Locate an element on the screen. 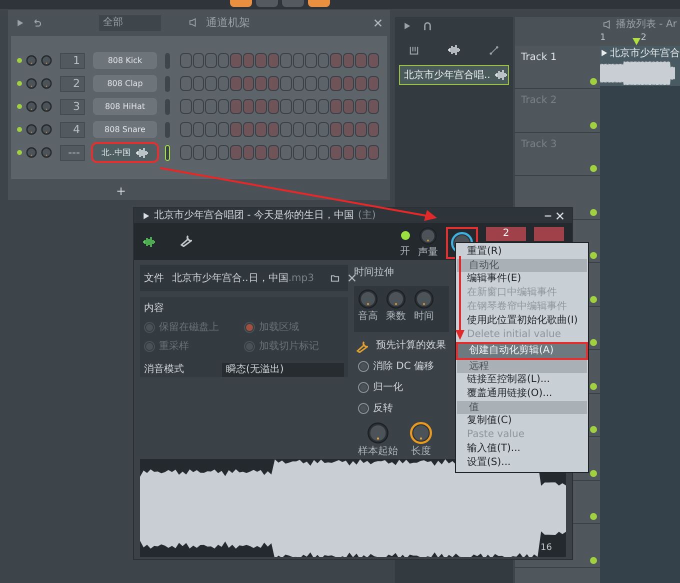 This screenshot has height=583, width=680. menu-item: 重置(R) is located at coordinates (522, 252).